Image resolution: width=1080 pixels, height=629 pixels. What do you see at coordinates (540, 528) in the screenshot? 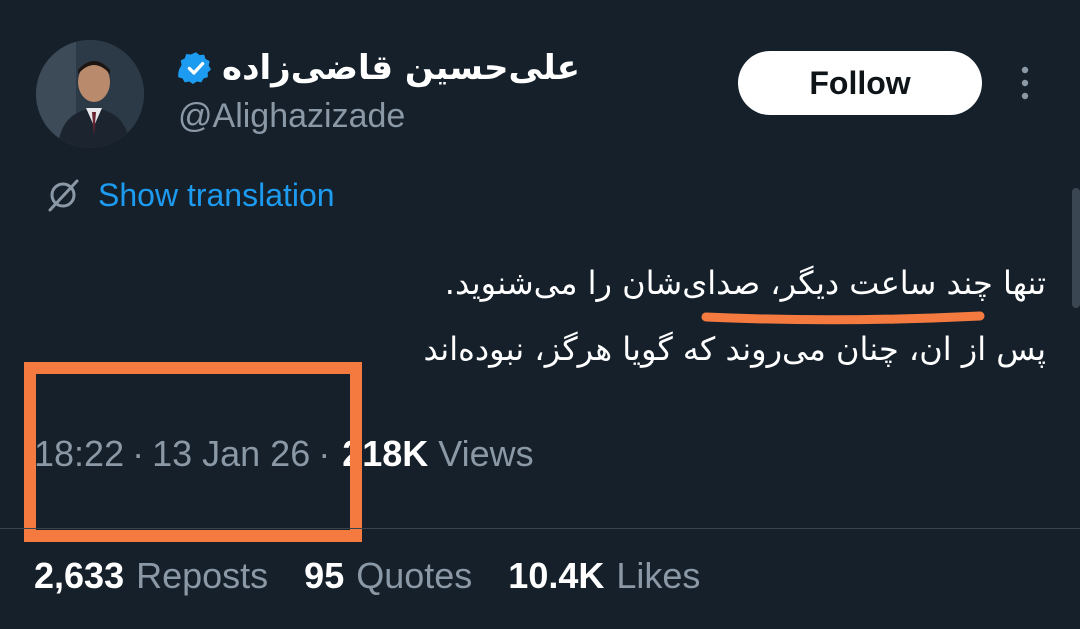
I see `divider` at bounding box center [540, 528].